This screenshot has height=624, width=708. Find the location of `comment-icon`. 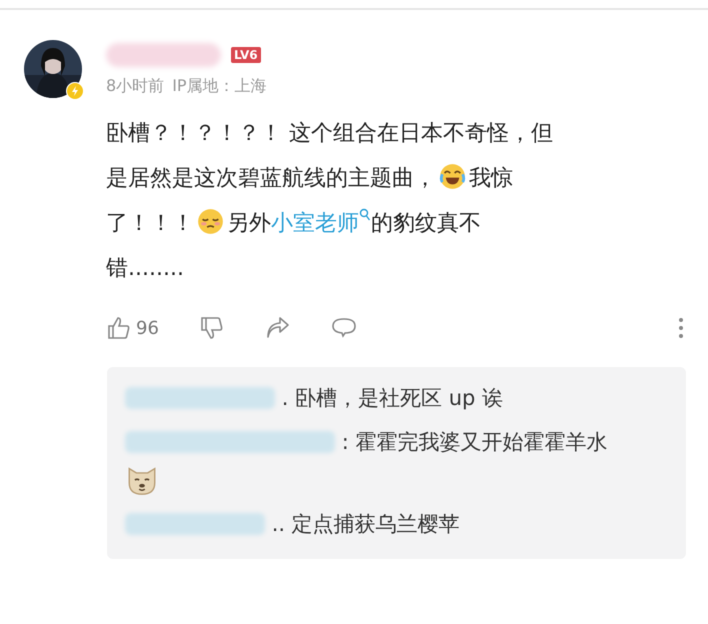

comment-icon is located at coordinates (343, 328).